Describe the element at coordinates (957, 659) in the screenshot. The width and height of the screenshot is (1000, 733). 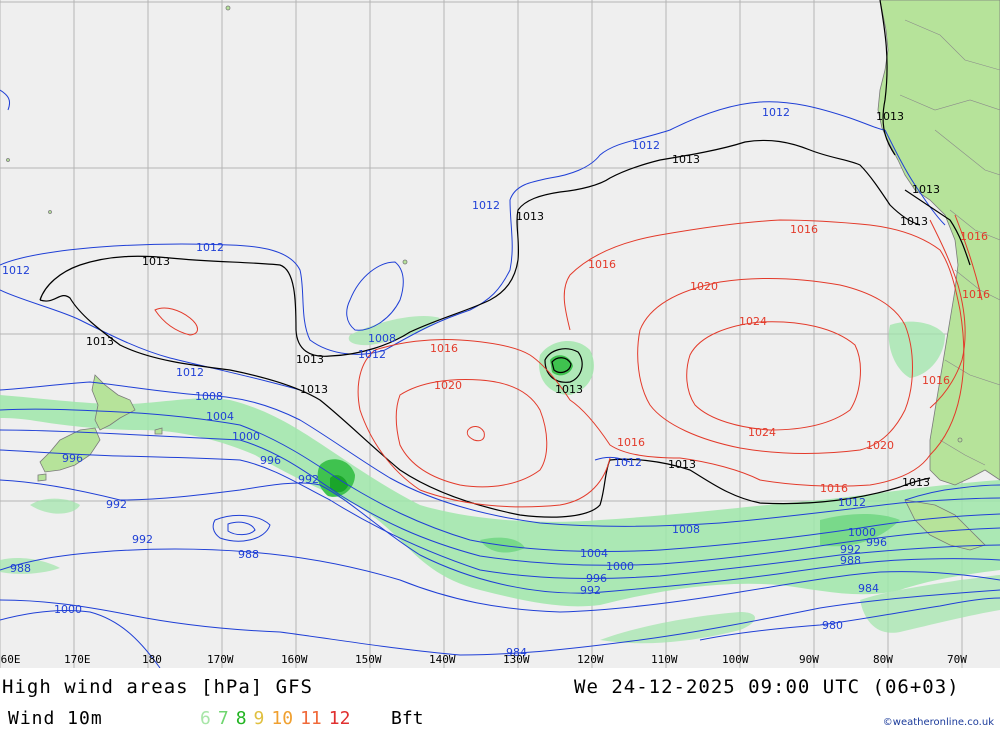
I see `longitude-label: 70W` at that location.